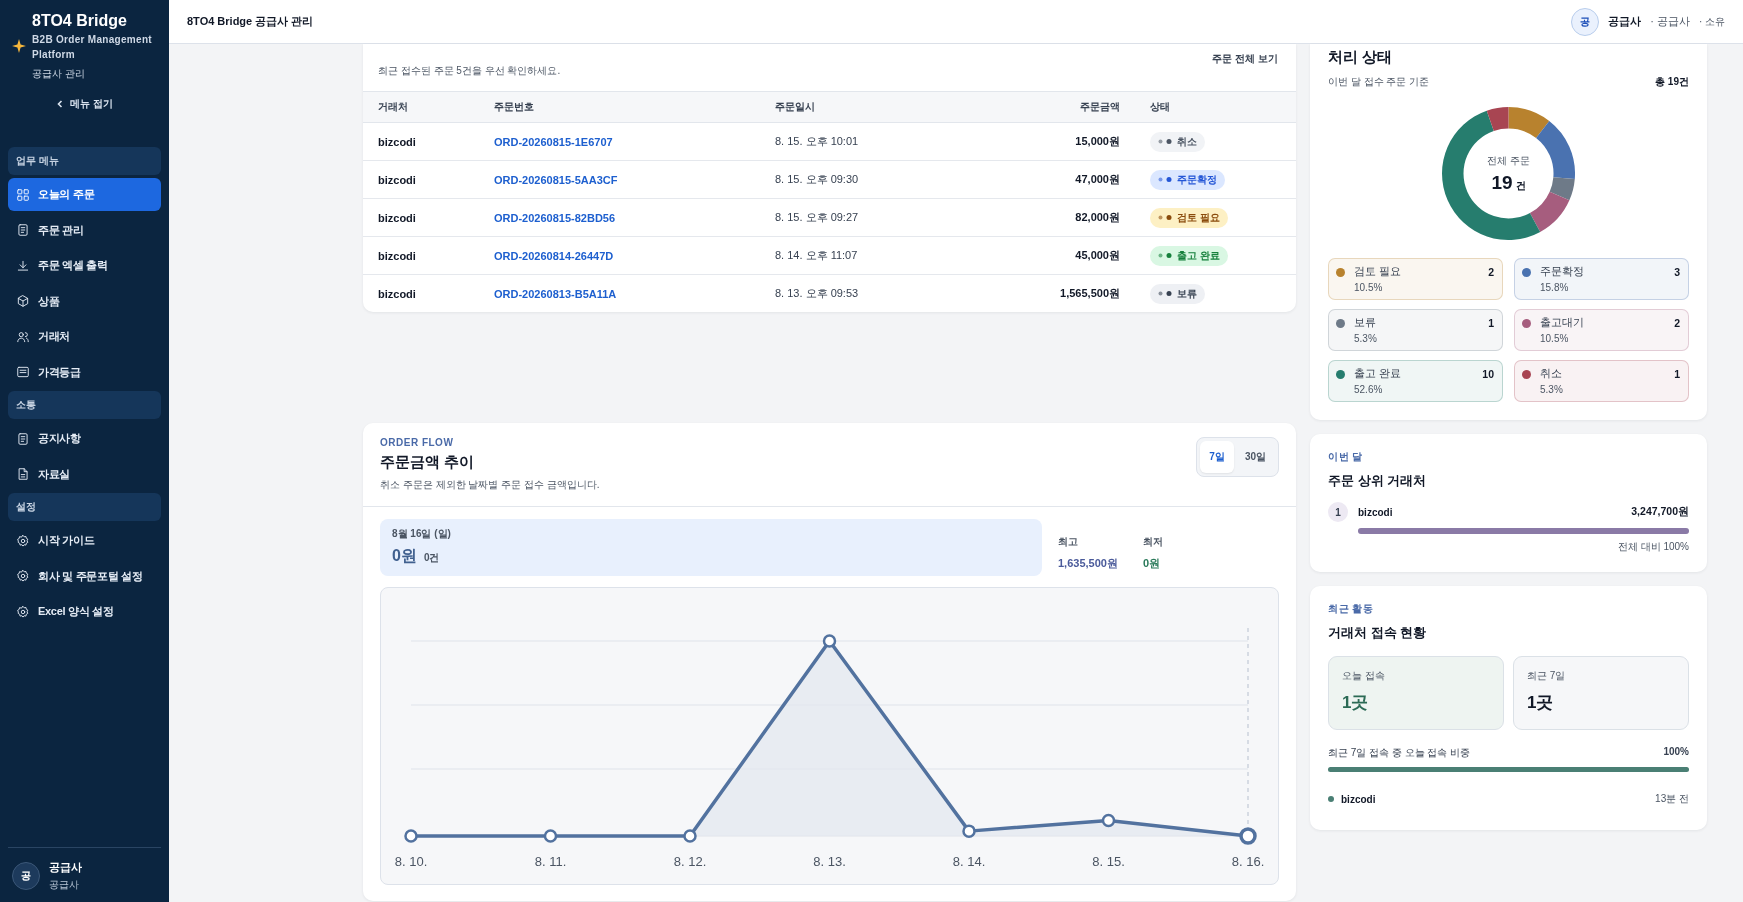 This screenshot has width=1743, height=902. I want to click on x-axis-label: 8. 12., so click(690, 861).